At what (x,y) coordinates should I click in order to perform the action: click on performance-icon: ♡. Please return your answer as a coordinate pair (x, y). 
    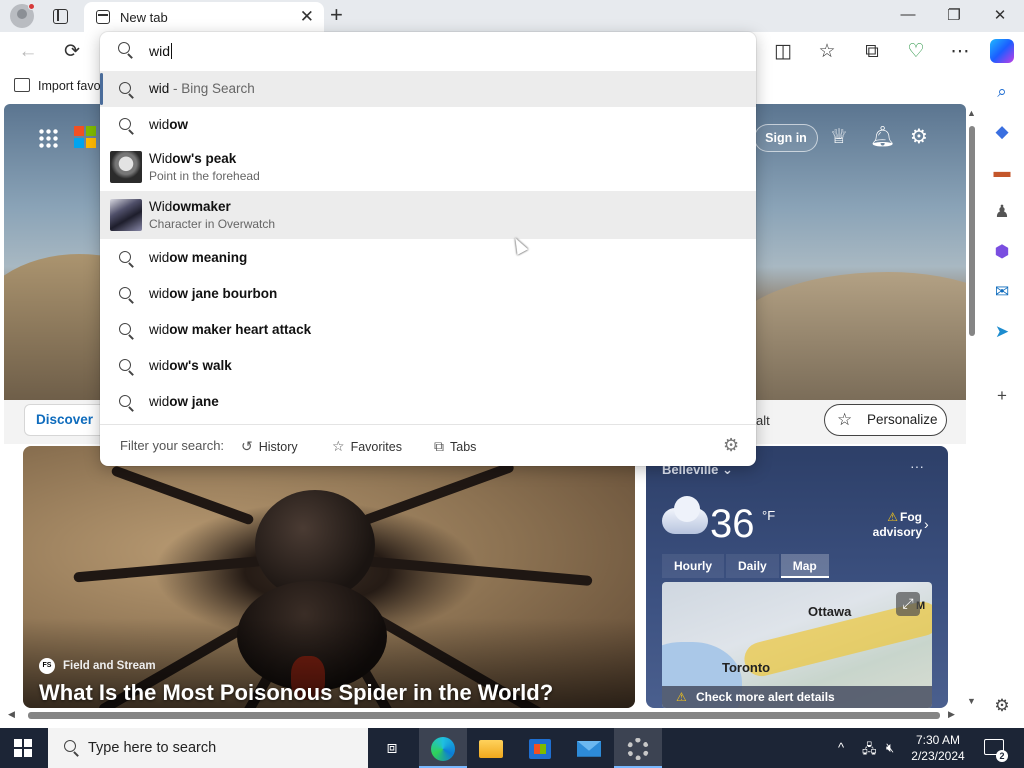
    Looking at the image, I should click on (916, 52).